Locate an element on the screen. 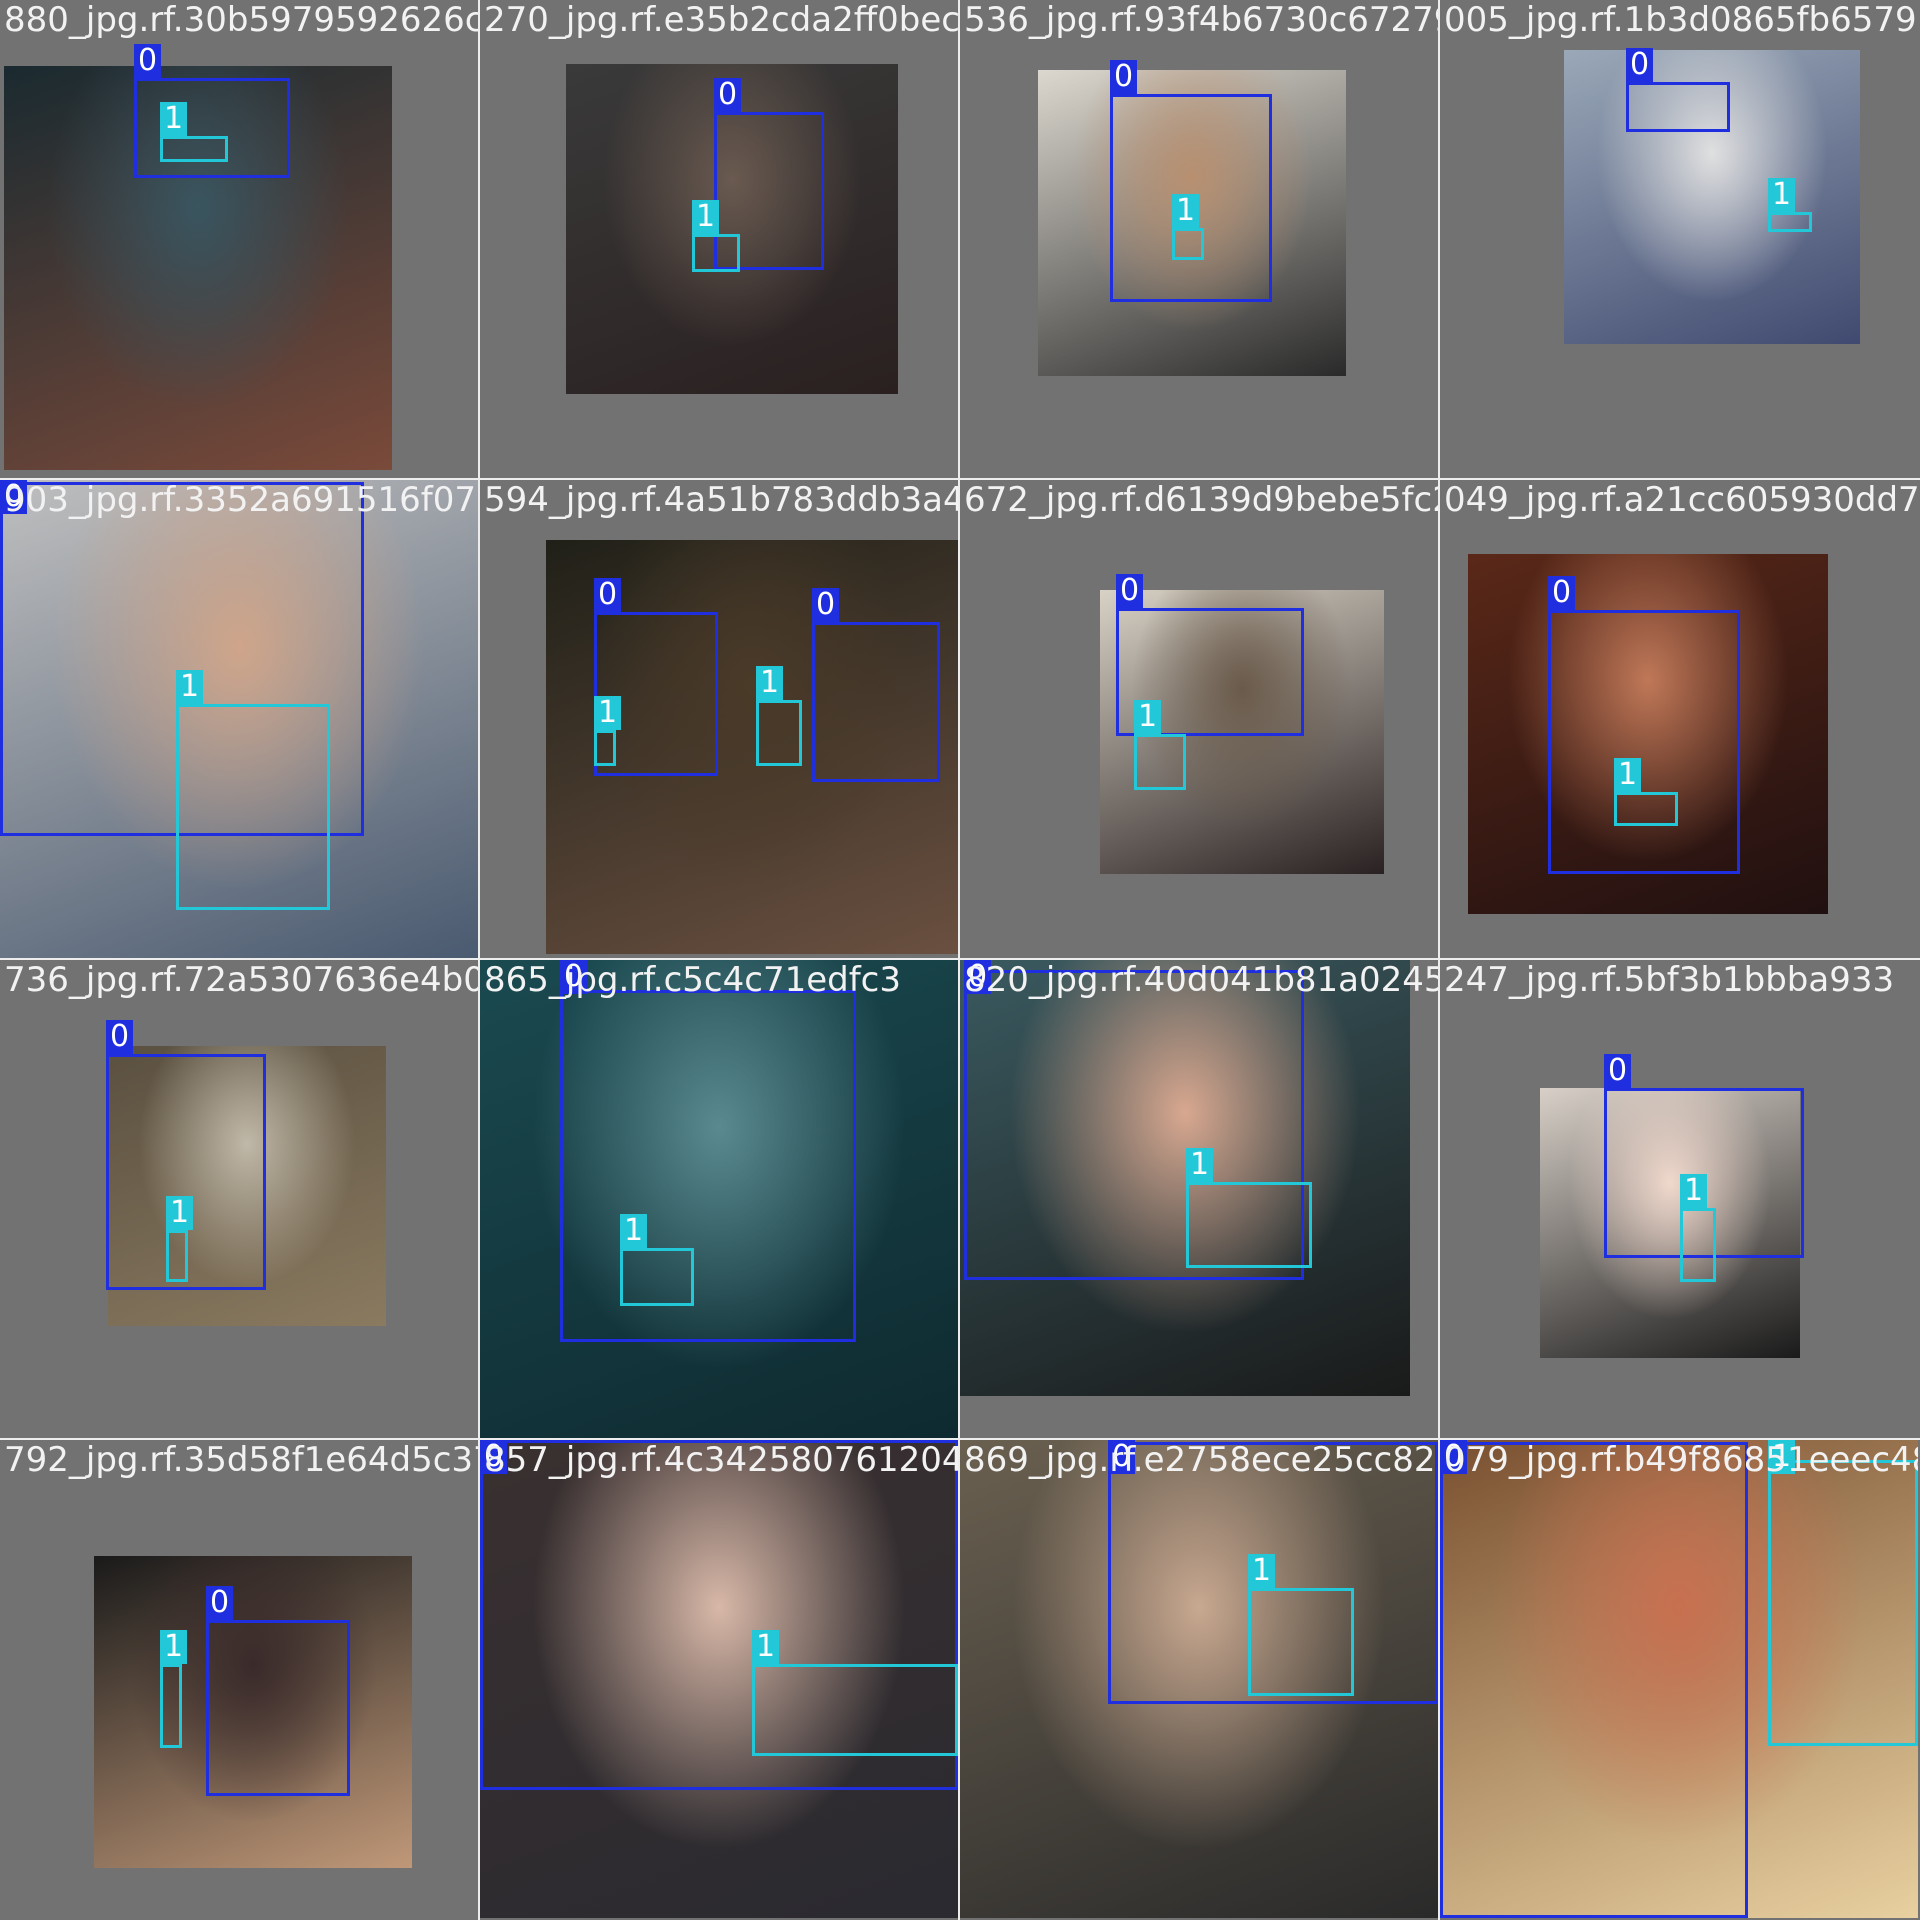 Image resolution: width=1920 pixels, height=1920 pixels. tile-2: 270_jpg.rf.e35b2cda2ff0bec07a5 0 1 is located at coordinates (719, 239).